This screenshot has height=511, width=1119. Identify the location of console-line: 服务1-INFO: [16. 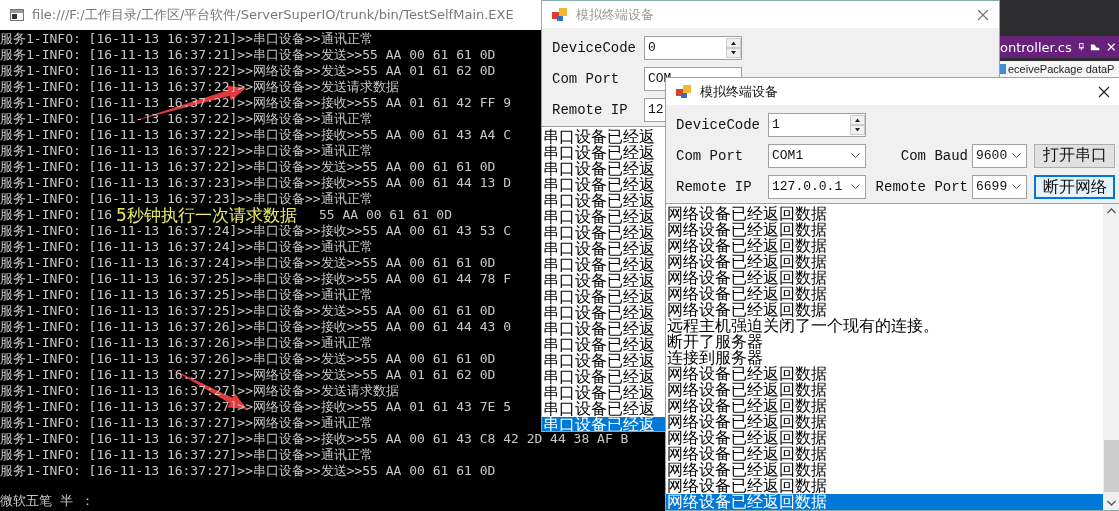
(56, 215).